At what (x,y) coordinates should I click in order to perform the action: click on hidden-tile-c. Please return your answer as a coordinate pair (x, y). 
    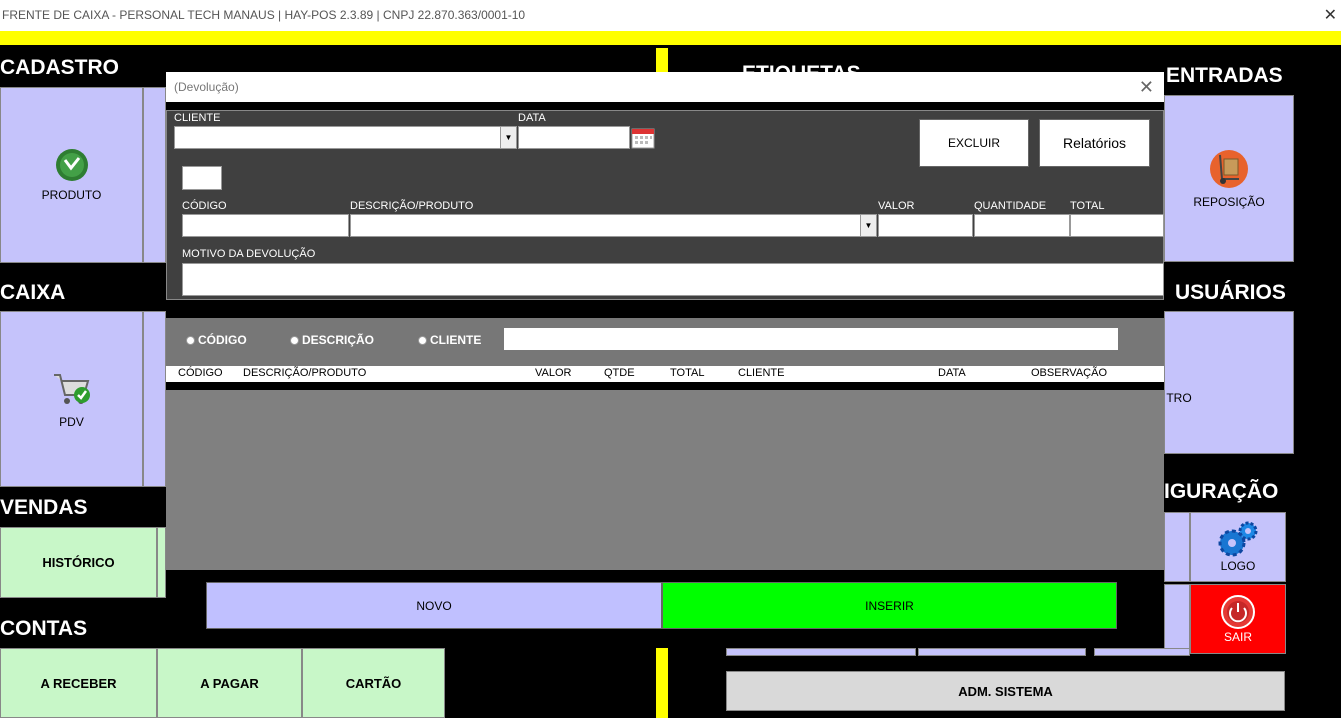
    Looking at the image, I should click on (1142, 652).